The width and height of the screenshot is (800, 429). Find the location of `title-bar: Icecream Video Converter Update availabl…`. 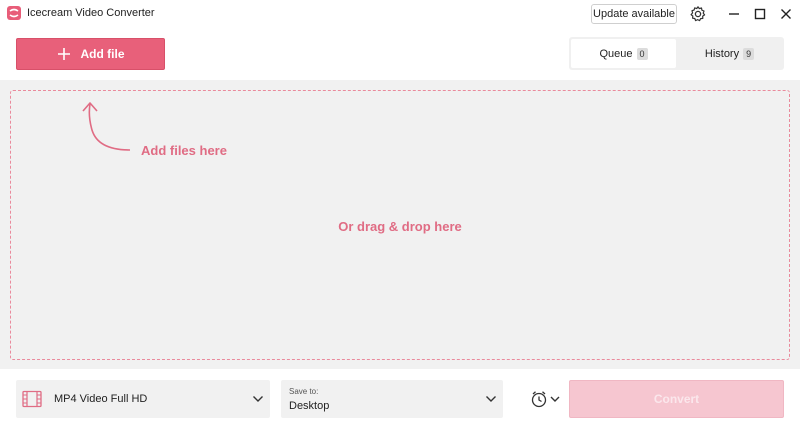

title-bar: Icecream Video Converter Update availabl… is located at coordinates (400, 14).